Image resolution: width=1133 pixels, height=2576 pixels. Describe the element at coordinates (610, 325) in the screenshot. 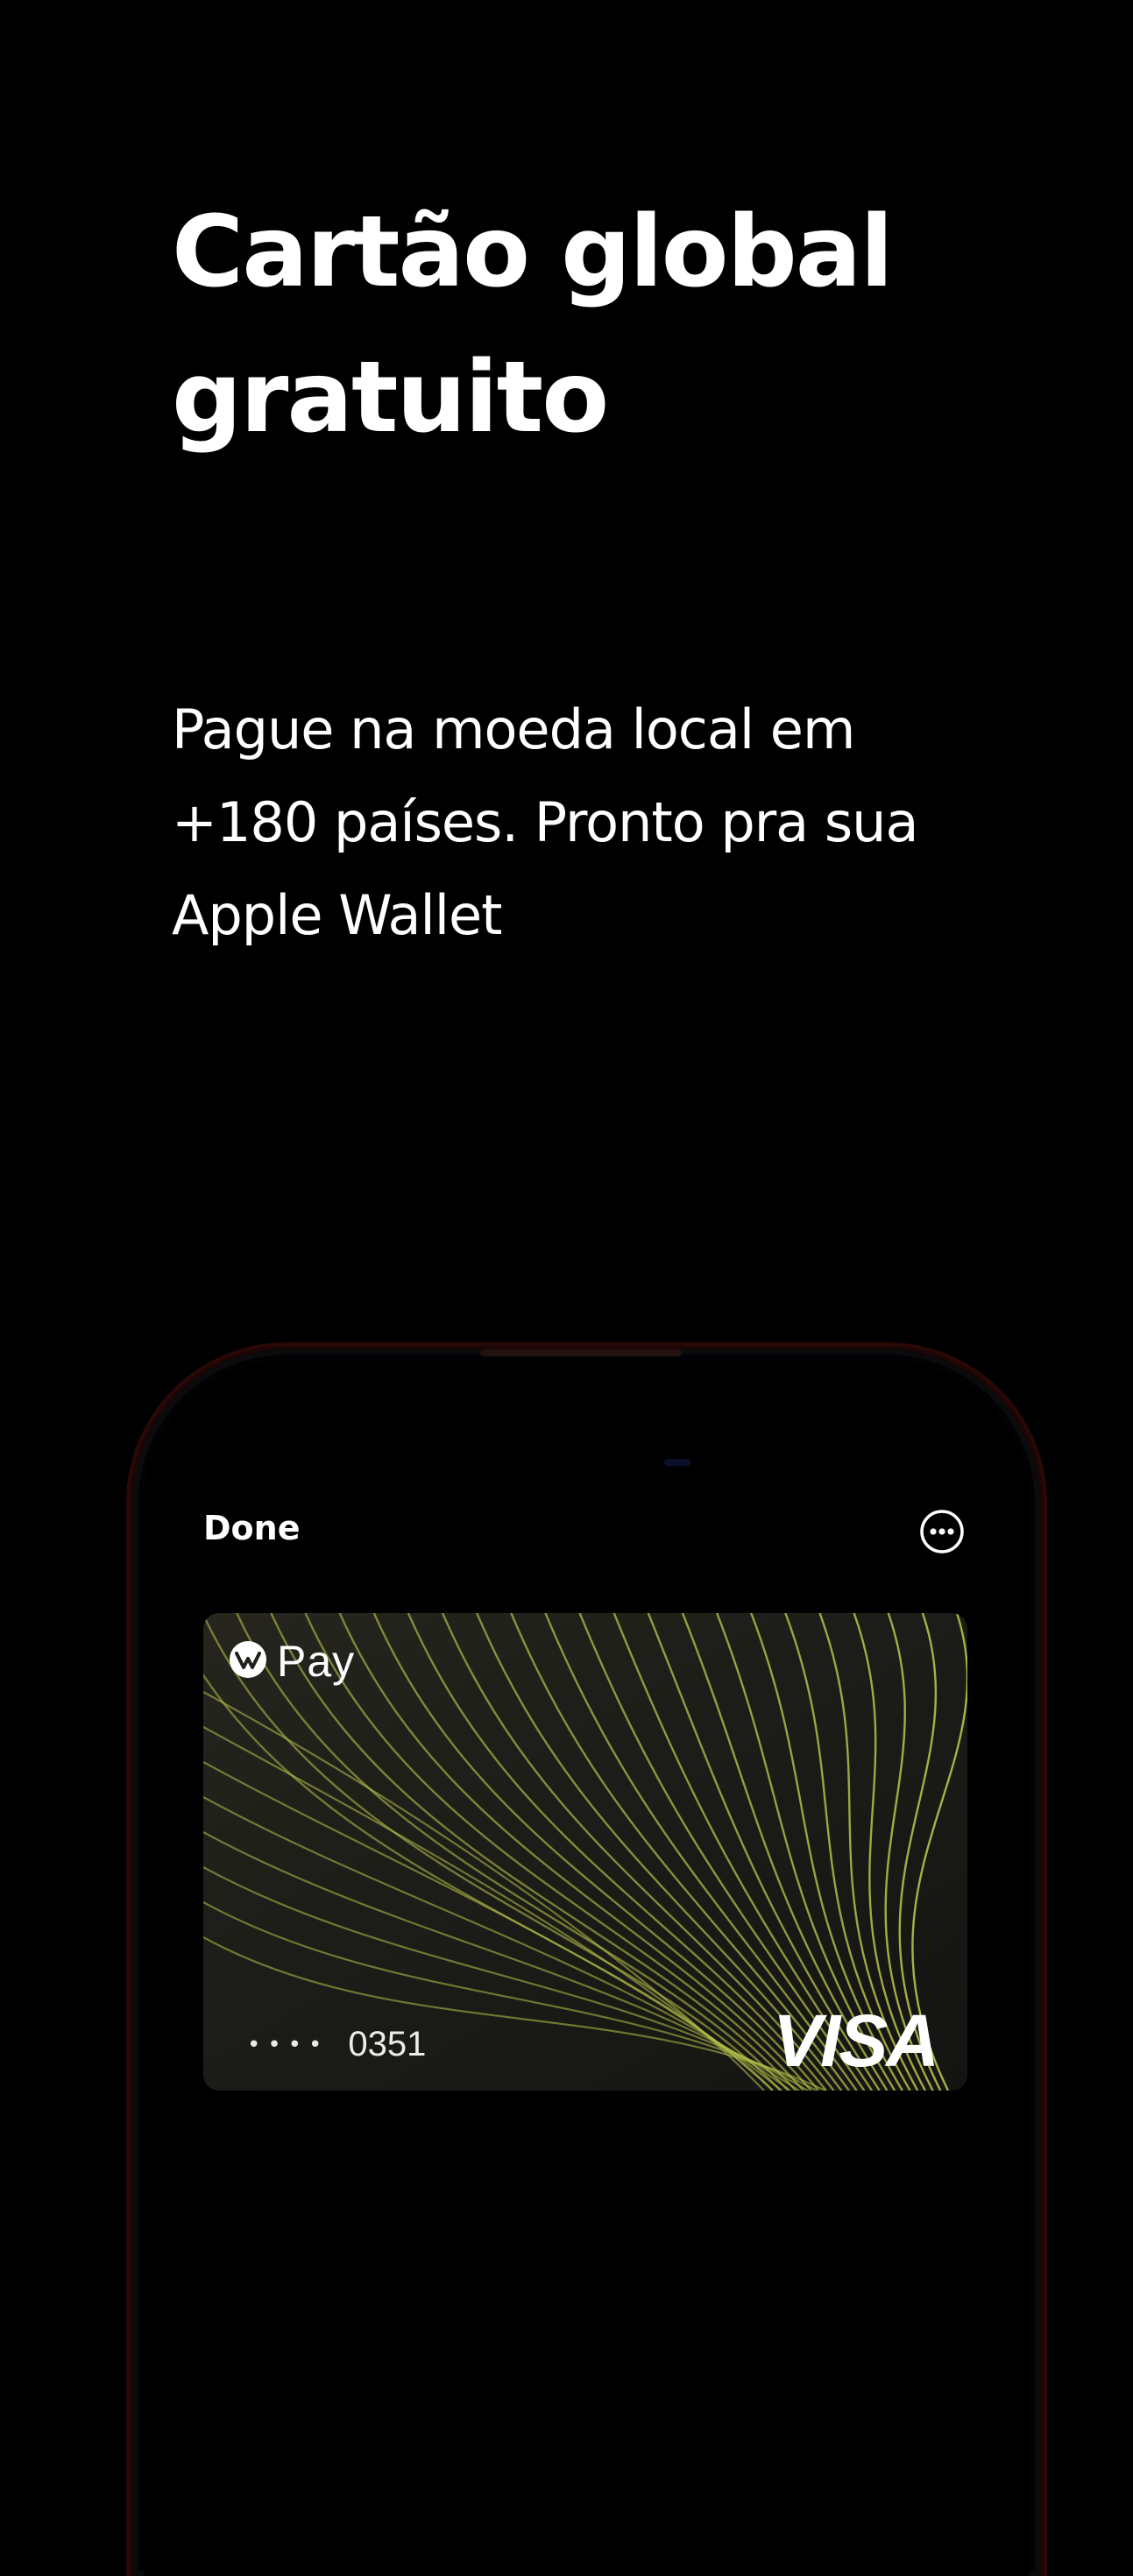

I see `headline: Cartão global gratuito` at that location.